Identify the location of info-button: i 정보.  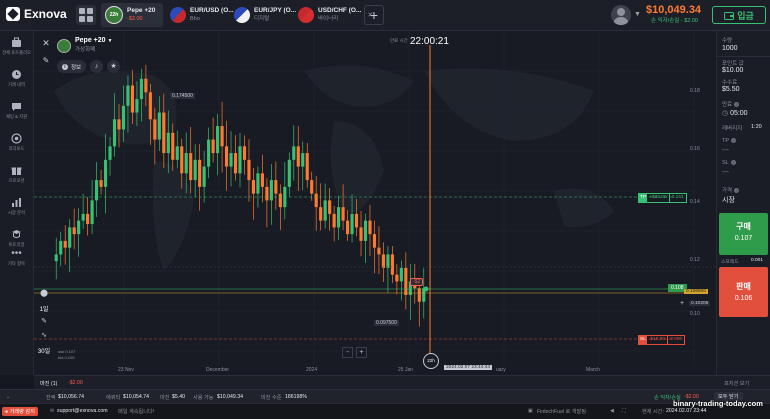
(72, 66).